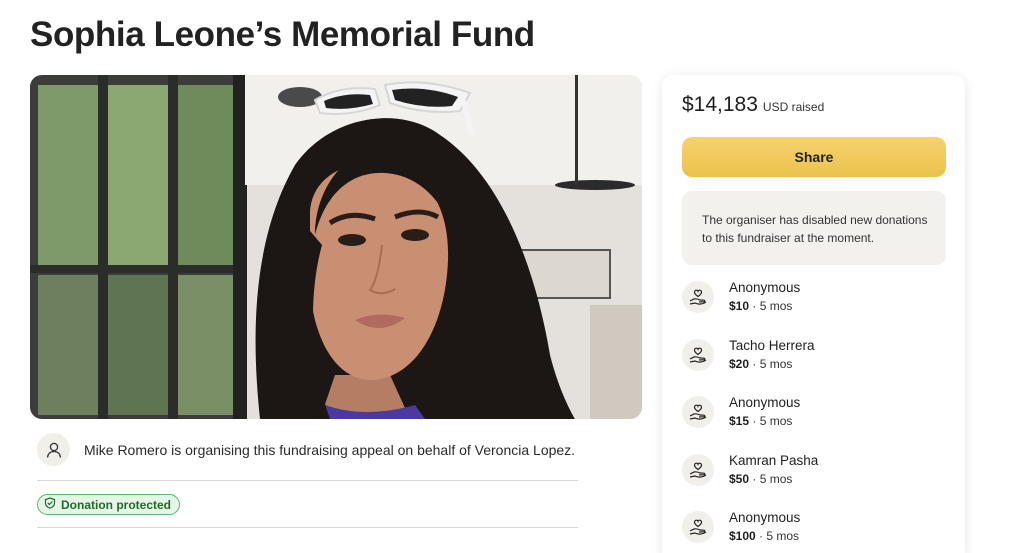 The image size is (1024, 553). I want to click on donation-amount: $10, so click(739, 306).